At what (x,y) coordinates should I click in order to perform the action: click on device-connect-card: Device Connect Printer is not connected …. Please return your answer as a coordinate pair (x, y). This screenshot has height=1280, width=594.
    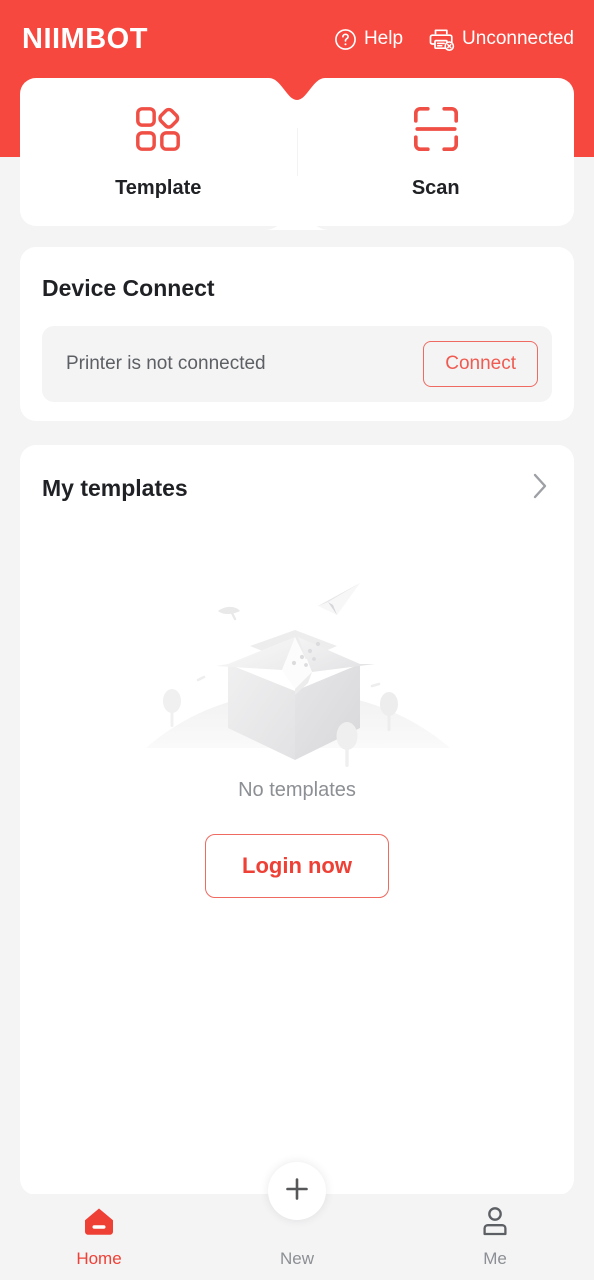
    Looking at the image, I should click on (297, 334).